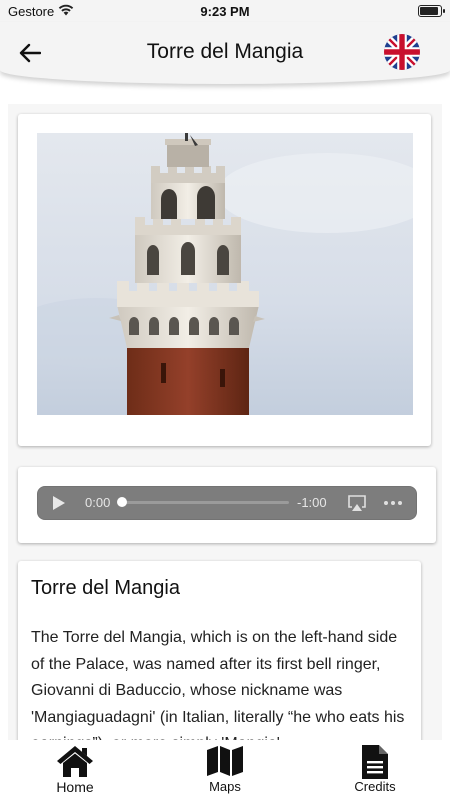  I want to click on airplay-button, so click(357, 503).